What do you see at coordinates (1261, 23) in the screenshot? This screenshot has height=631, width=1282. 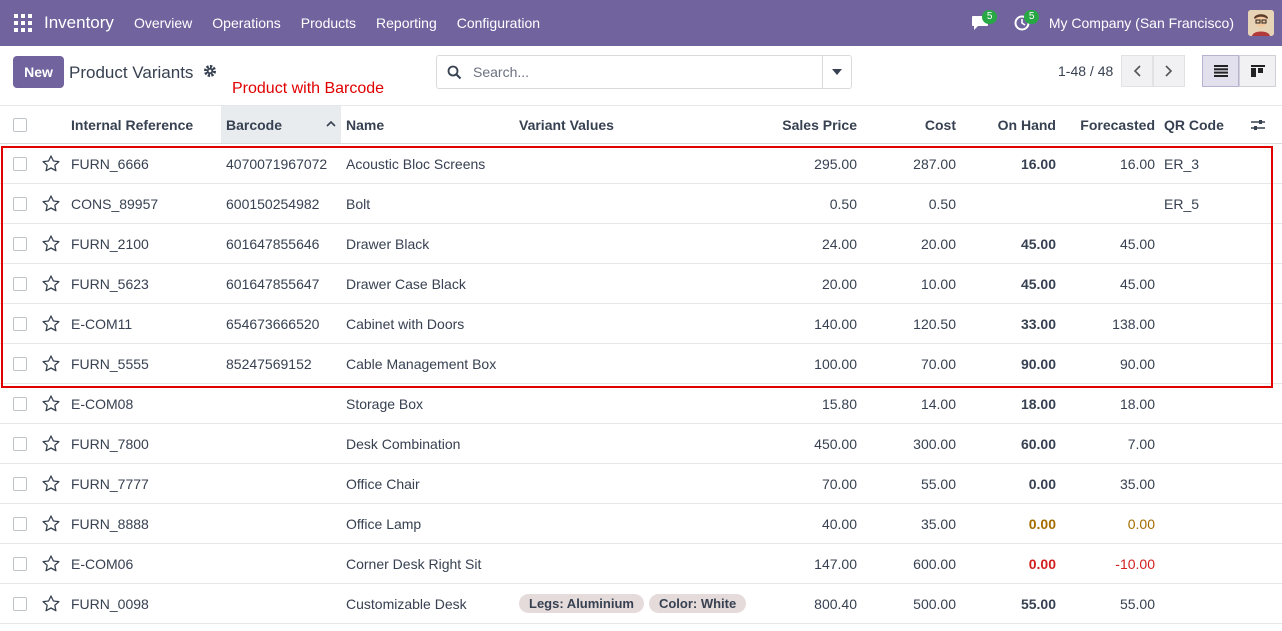 I see `user-avatar` at bounding box center [1261, 23].